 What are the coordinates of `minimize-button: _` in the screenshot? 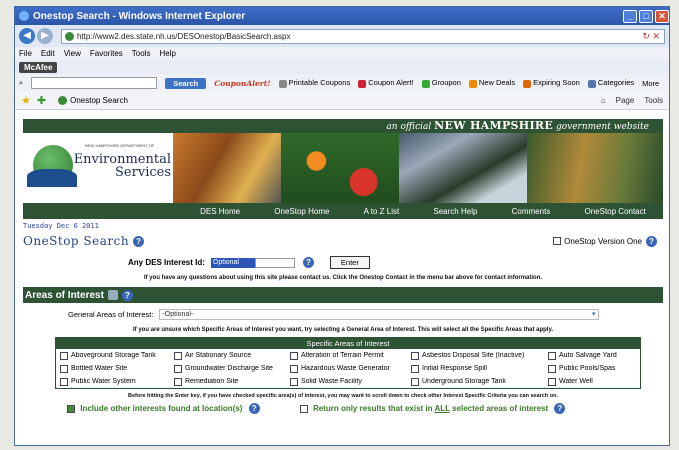 It's located at (630, 16).